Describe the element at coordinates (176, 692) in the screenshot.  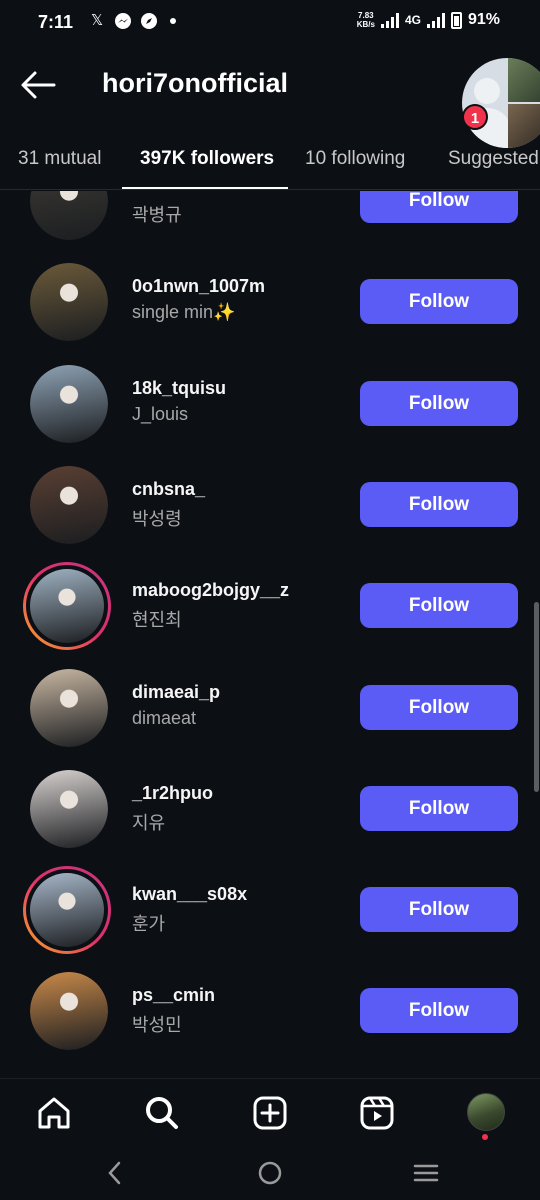
I see `follower-username: dimaeai_p` at that location.